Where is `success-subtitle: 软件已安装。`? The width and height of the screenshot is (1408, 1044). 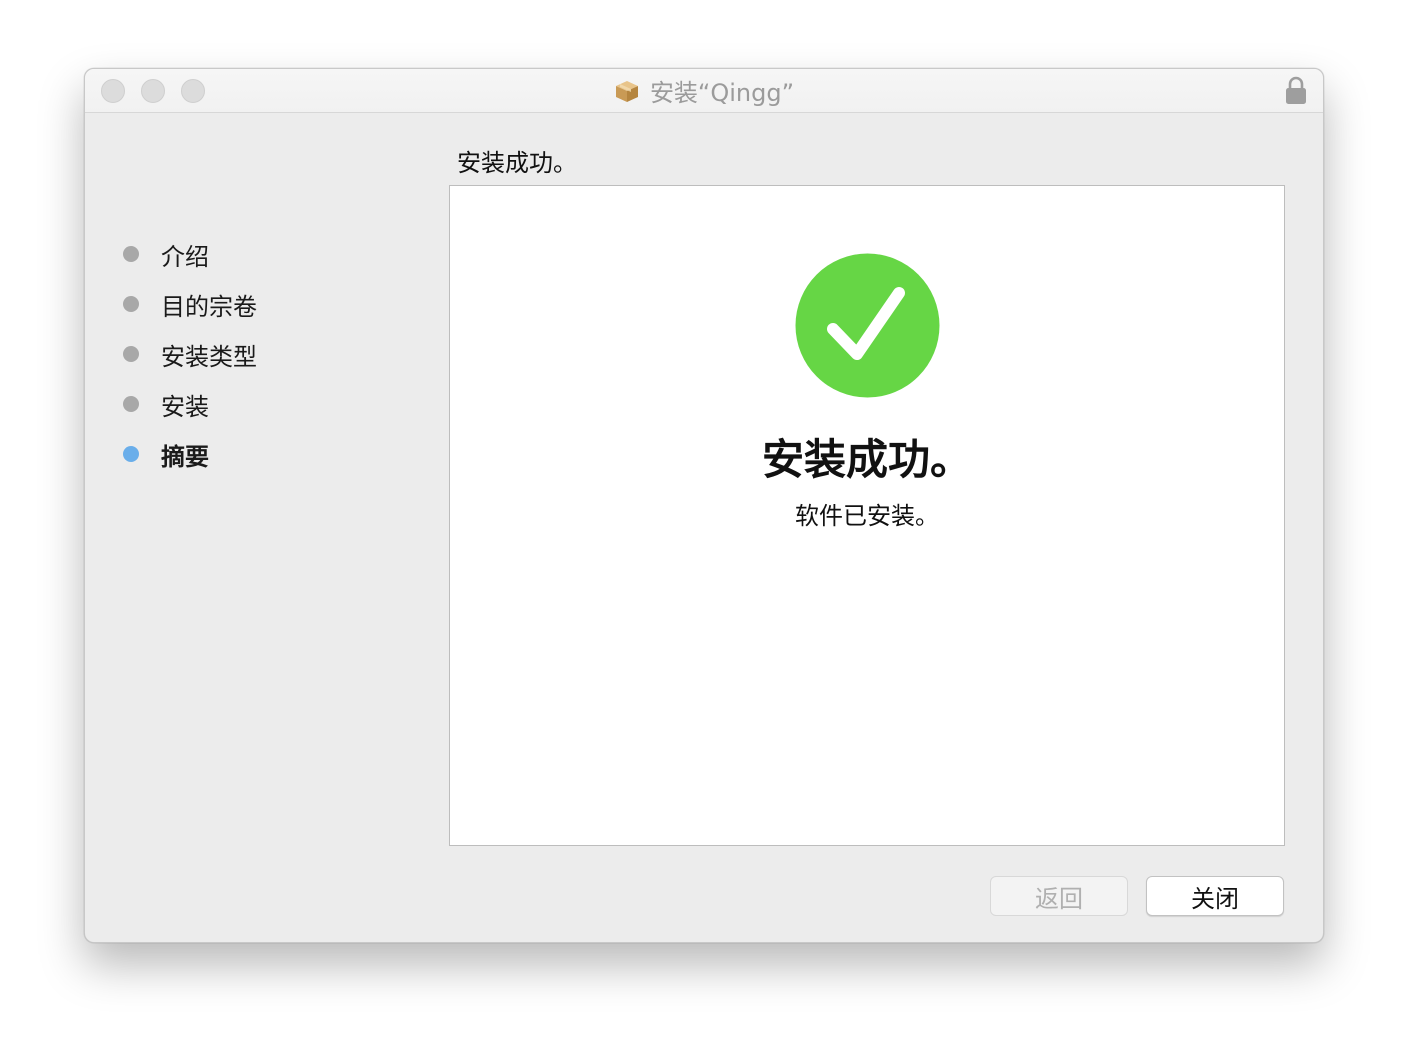 success-subtitle: 软件已安装。 is located at coordinates (867, 516).